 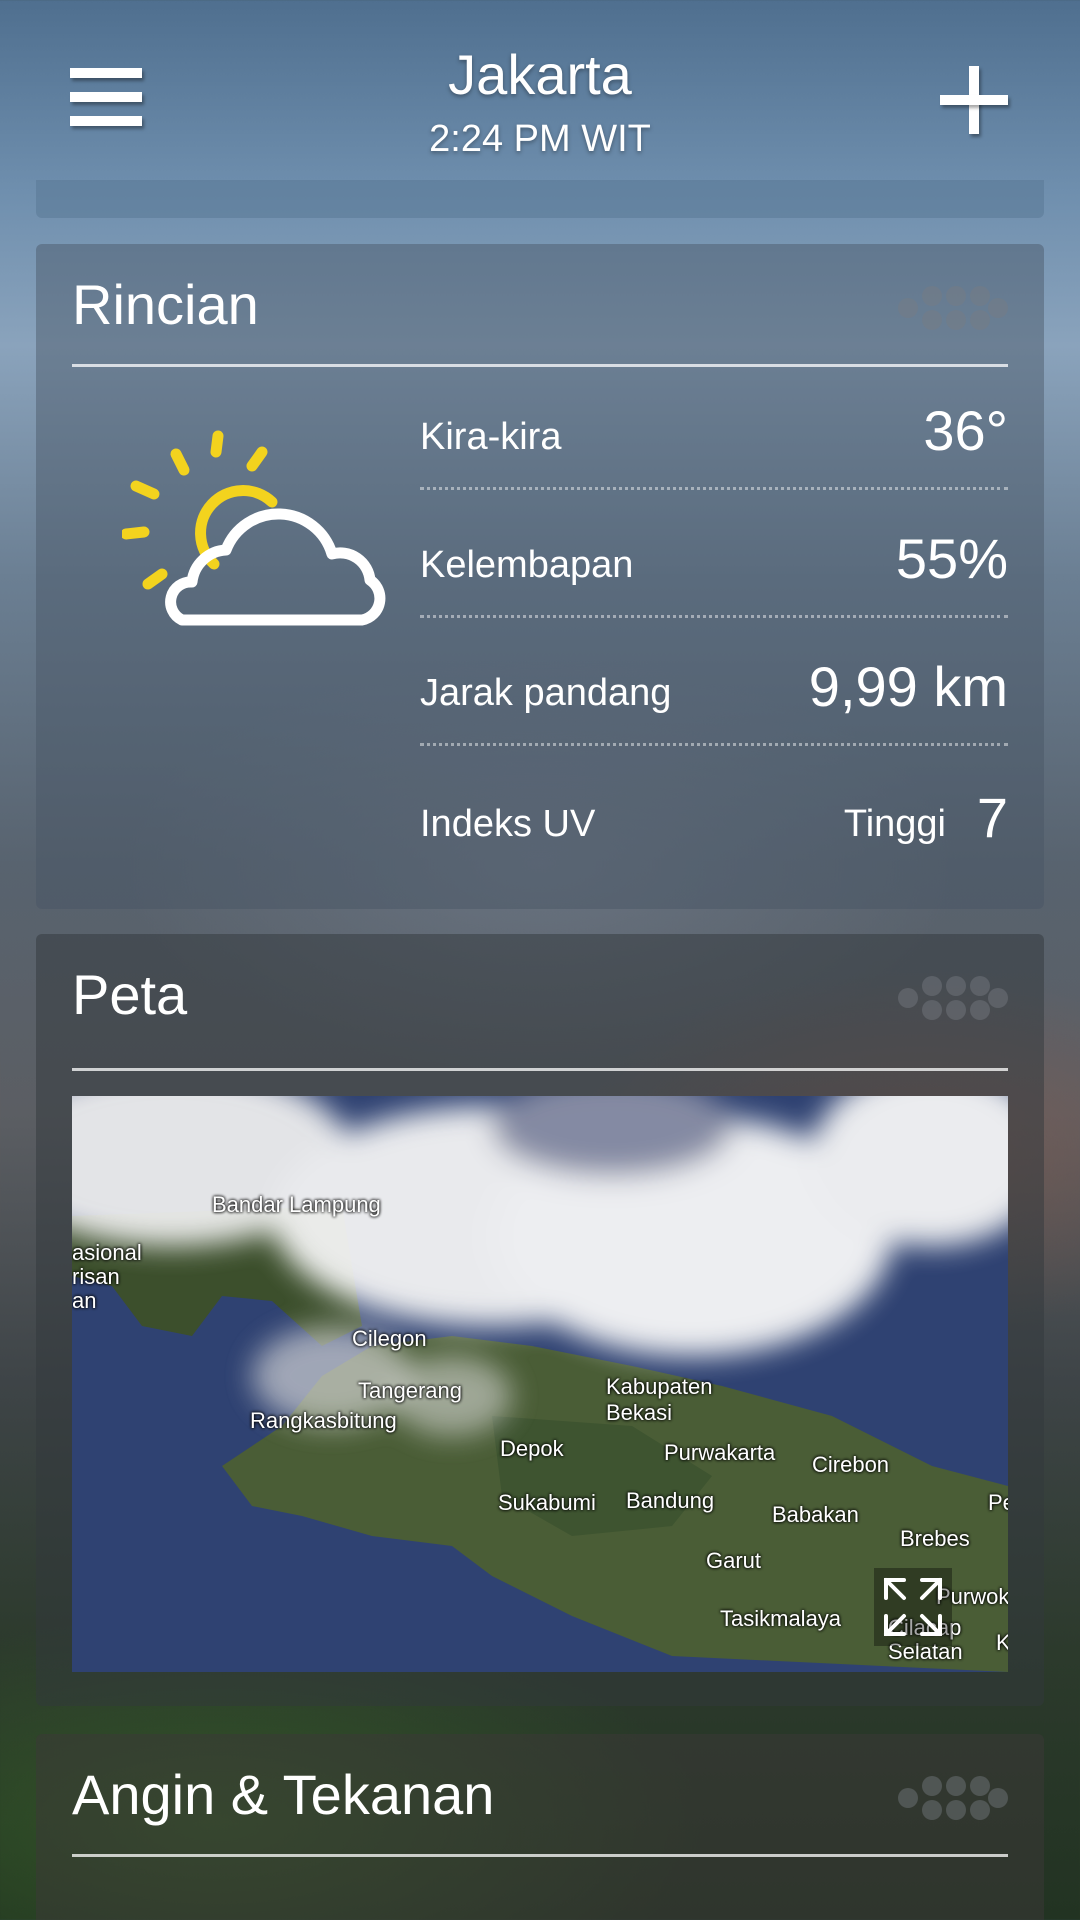 What do you see at coordinates (107, 1252) in the screenshot?
I see `map-place-label: asional` at bounding box center [107, 1252].